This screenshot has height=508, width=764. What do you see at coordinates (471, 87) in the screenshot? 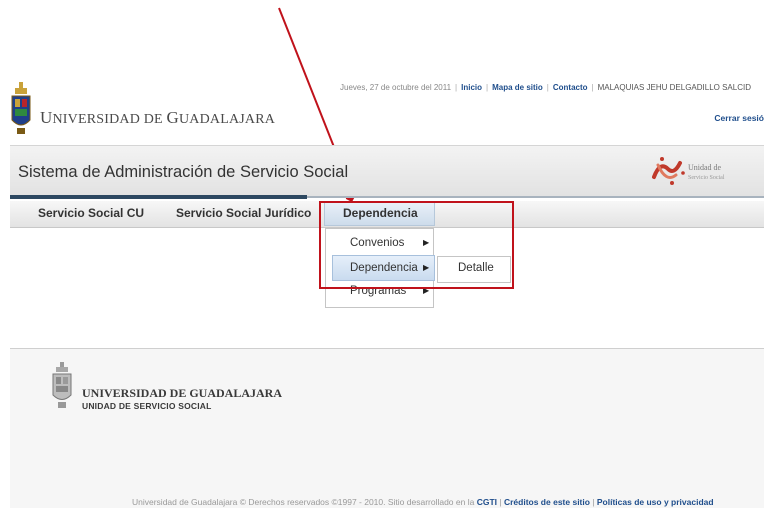
I see `link-inicio: Inicio` at bounding box center [471, 87].